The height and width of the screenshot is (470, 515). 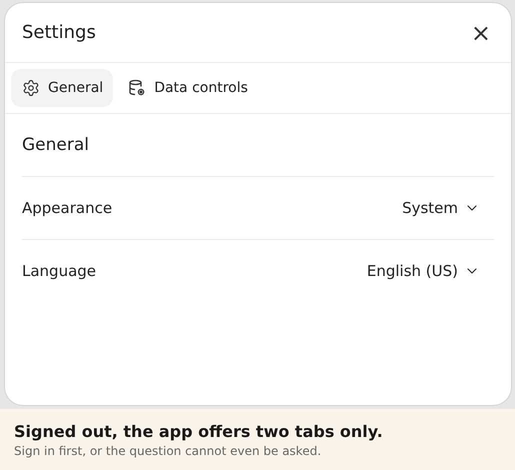 I want to click on close-button: ×, so click(x=480, y=32).